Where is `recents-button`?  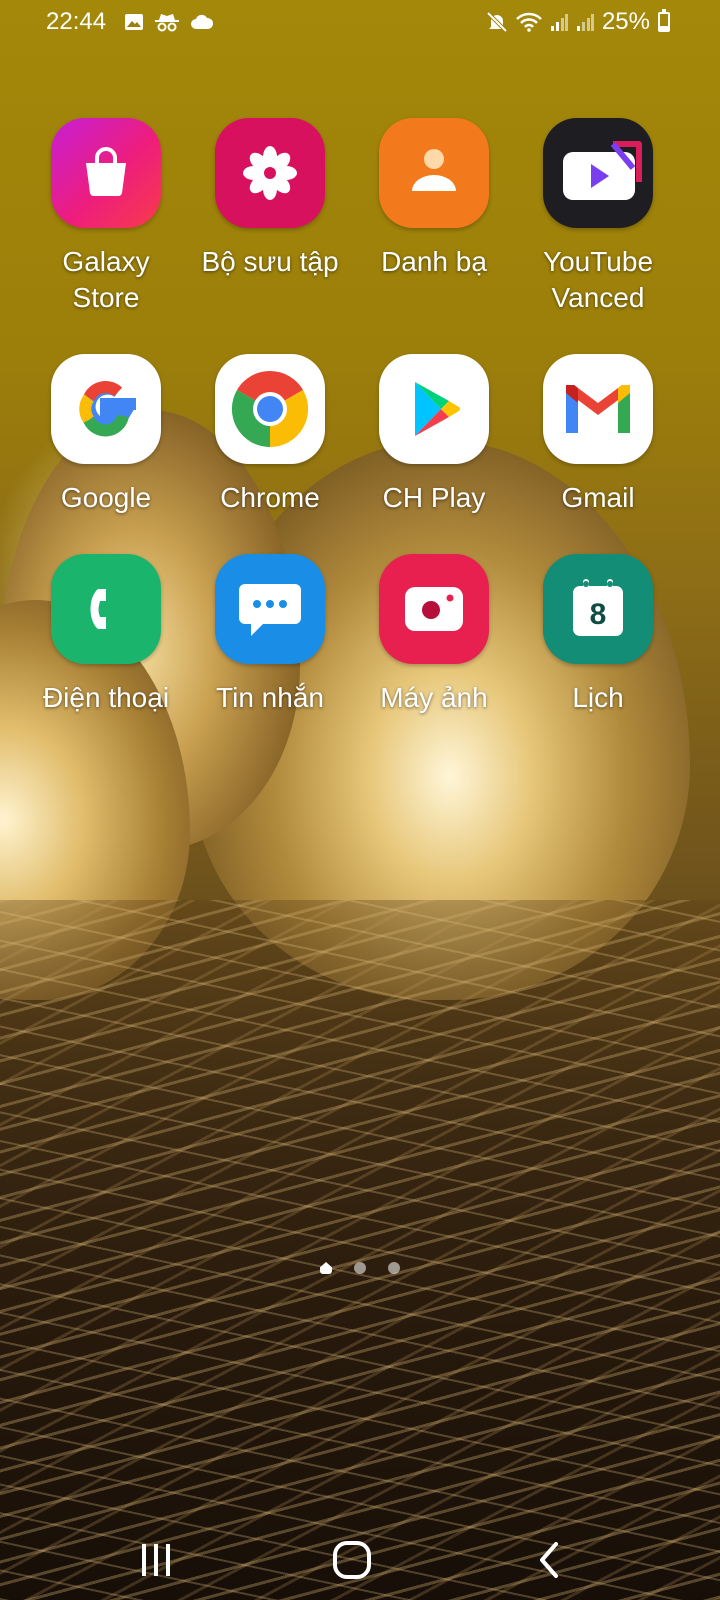 recents-button is located at coordinates (156, 1560).